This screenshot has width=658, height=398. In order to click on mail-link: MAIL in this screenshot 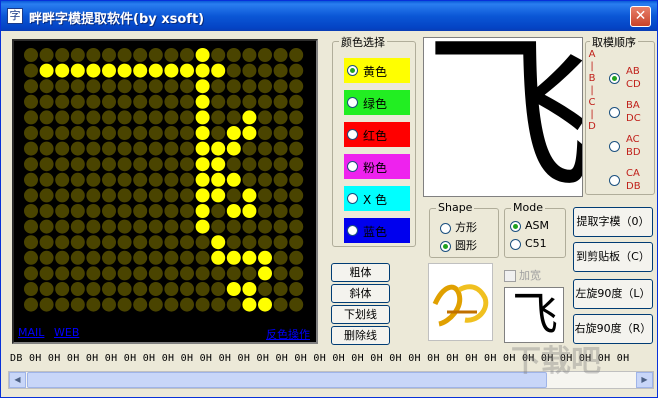, I will do `click(31, 332)`.